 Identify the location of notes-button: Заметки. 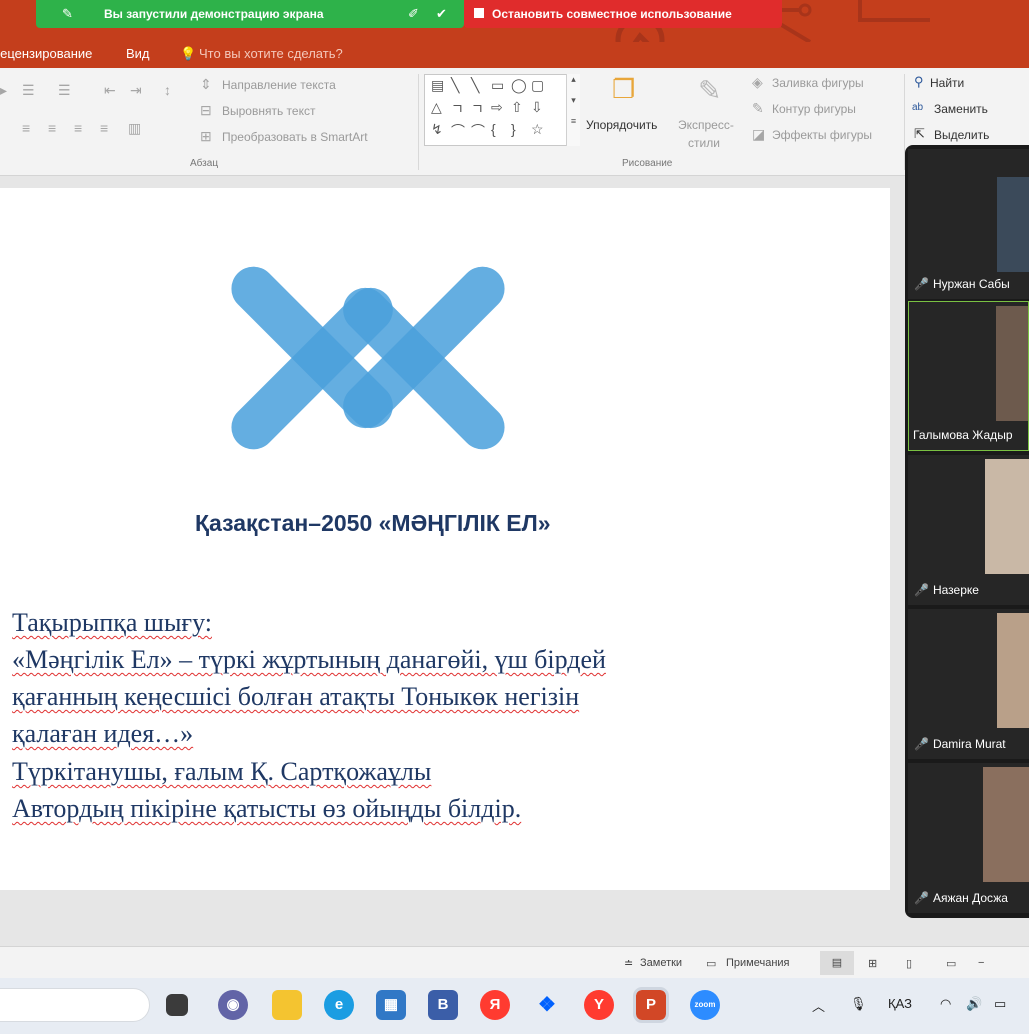
(661, 963).